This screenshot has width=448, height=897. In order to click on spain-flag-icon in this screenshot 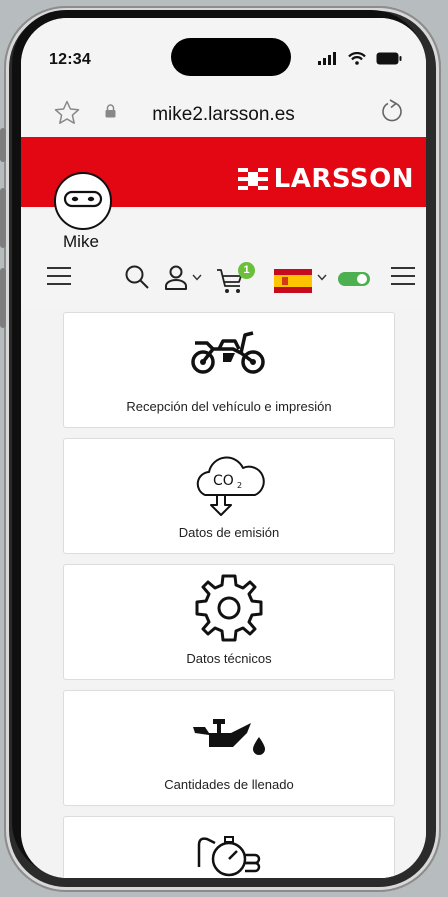, I will do `click(293, 281)`.